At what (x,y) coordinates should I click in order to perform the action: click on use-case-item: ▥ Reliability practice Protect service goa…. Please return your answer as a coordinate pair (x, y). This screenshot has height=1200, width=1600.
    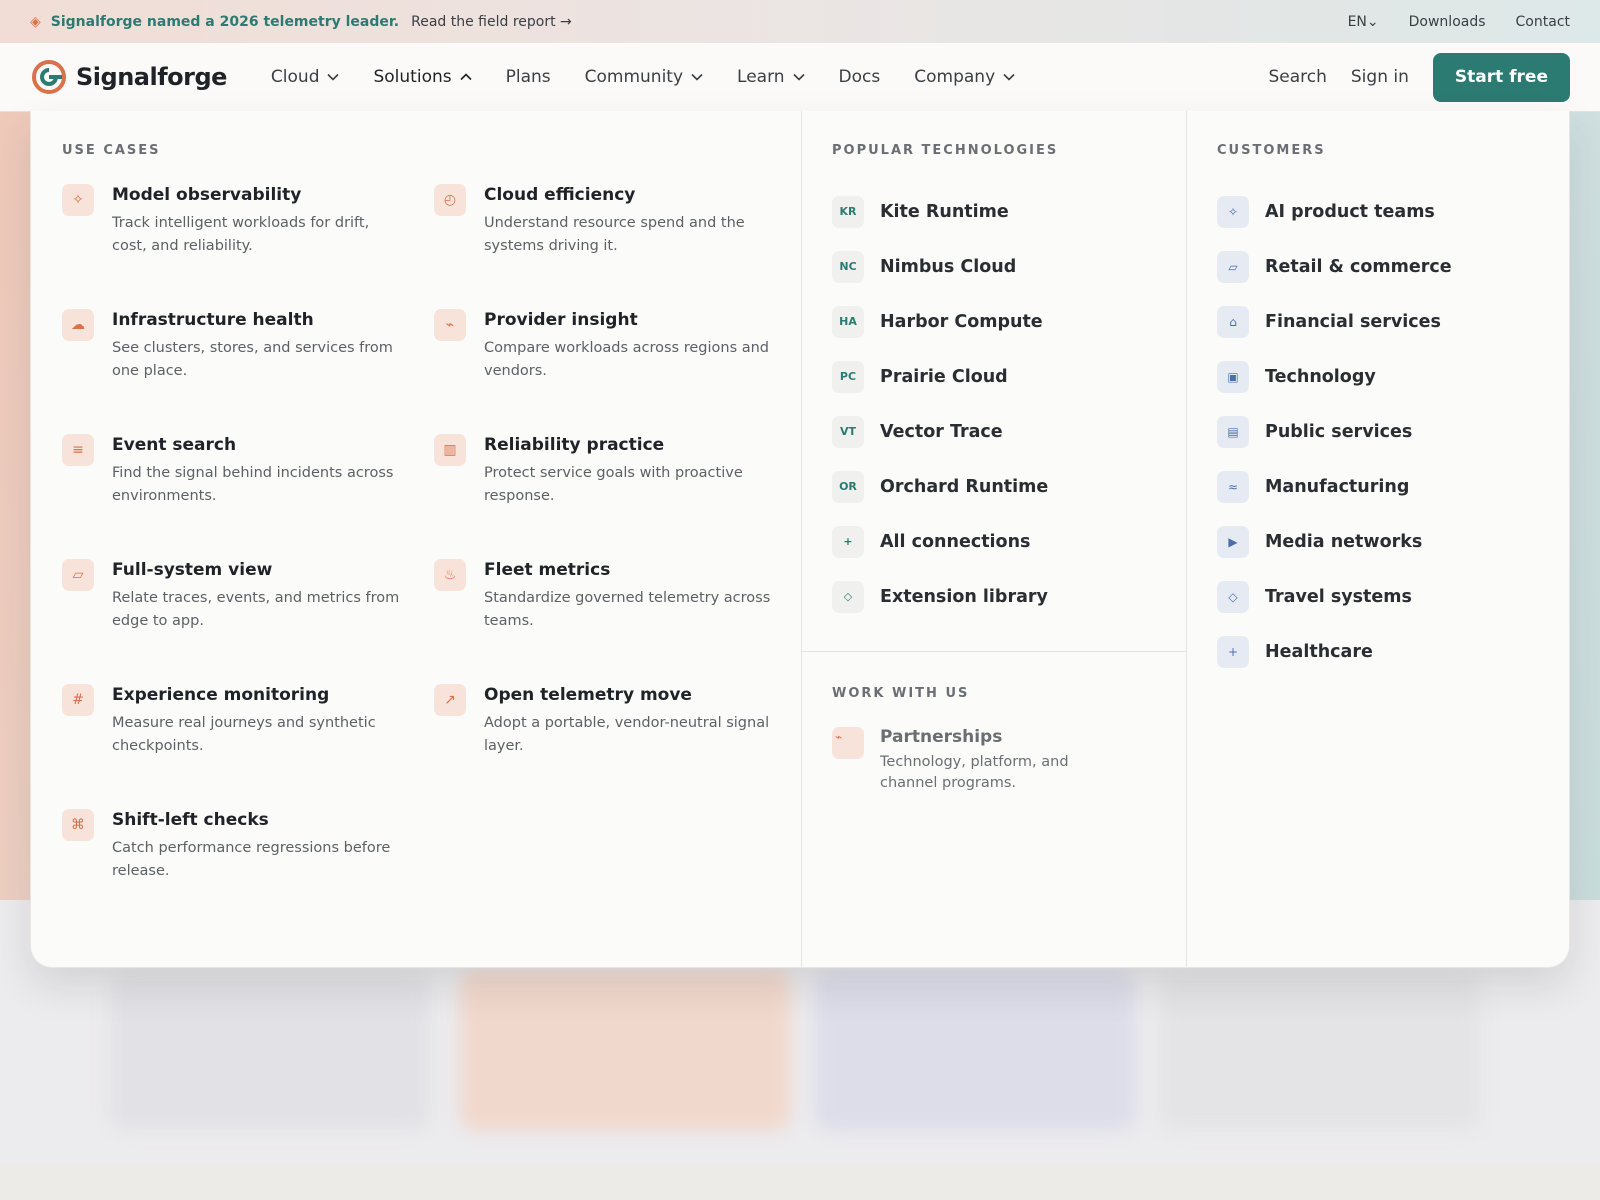
    Looking at the image, I should click on (604, 496).